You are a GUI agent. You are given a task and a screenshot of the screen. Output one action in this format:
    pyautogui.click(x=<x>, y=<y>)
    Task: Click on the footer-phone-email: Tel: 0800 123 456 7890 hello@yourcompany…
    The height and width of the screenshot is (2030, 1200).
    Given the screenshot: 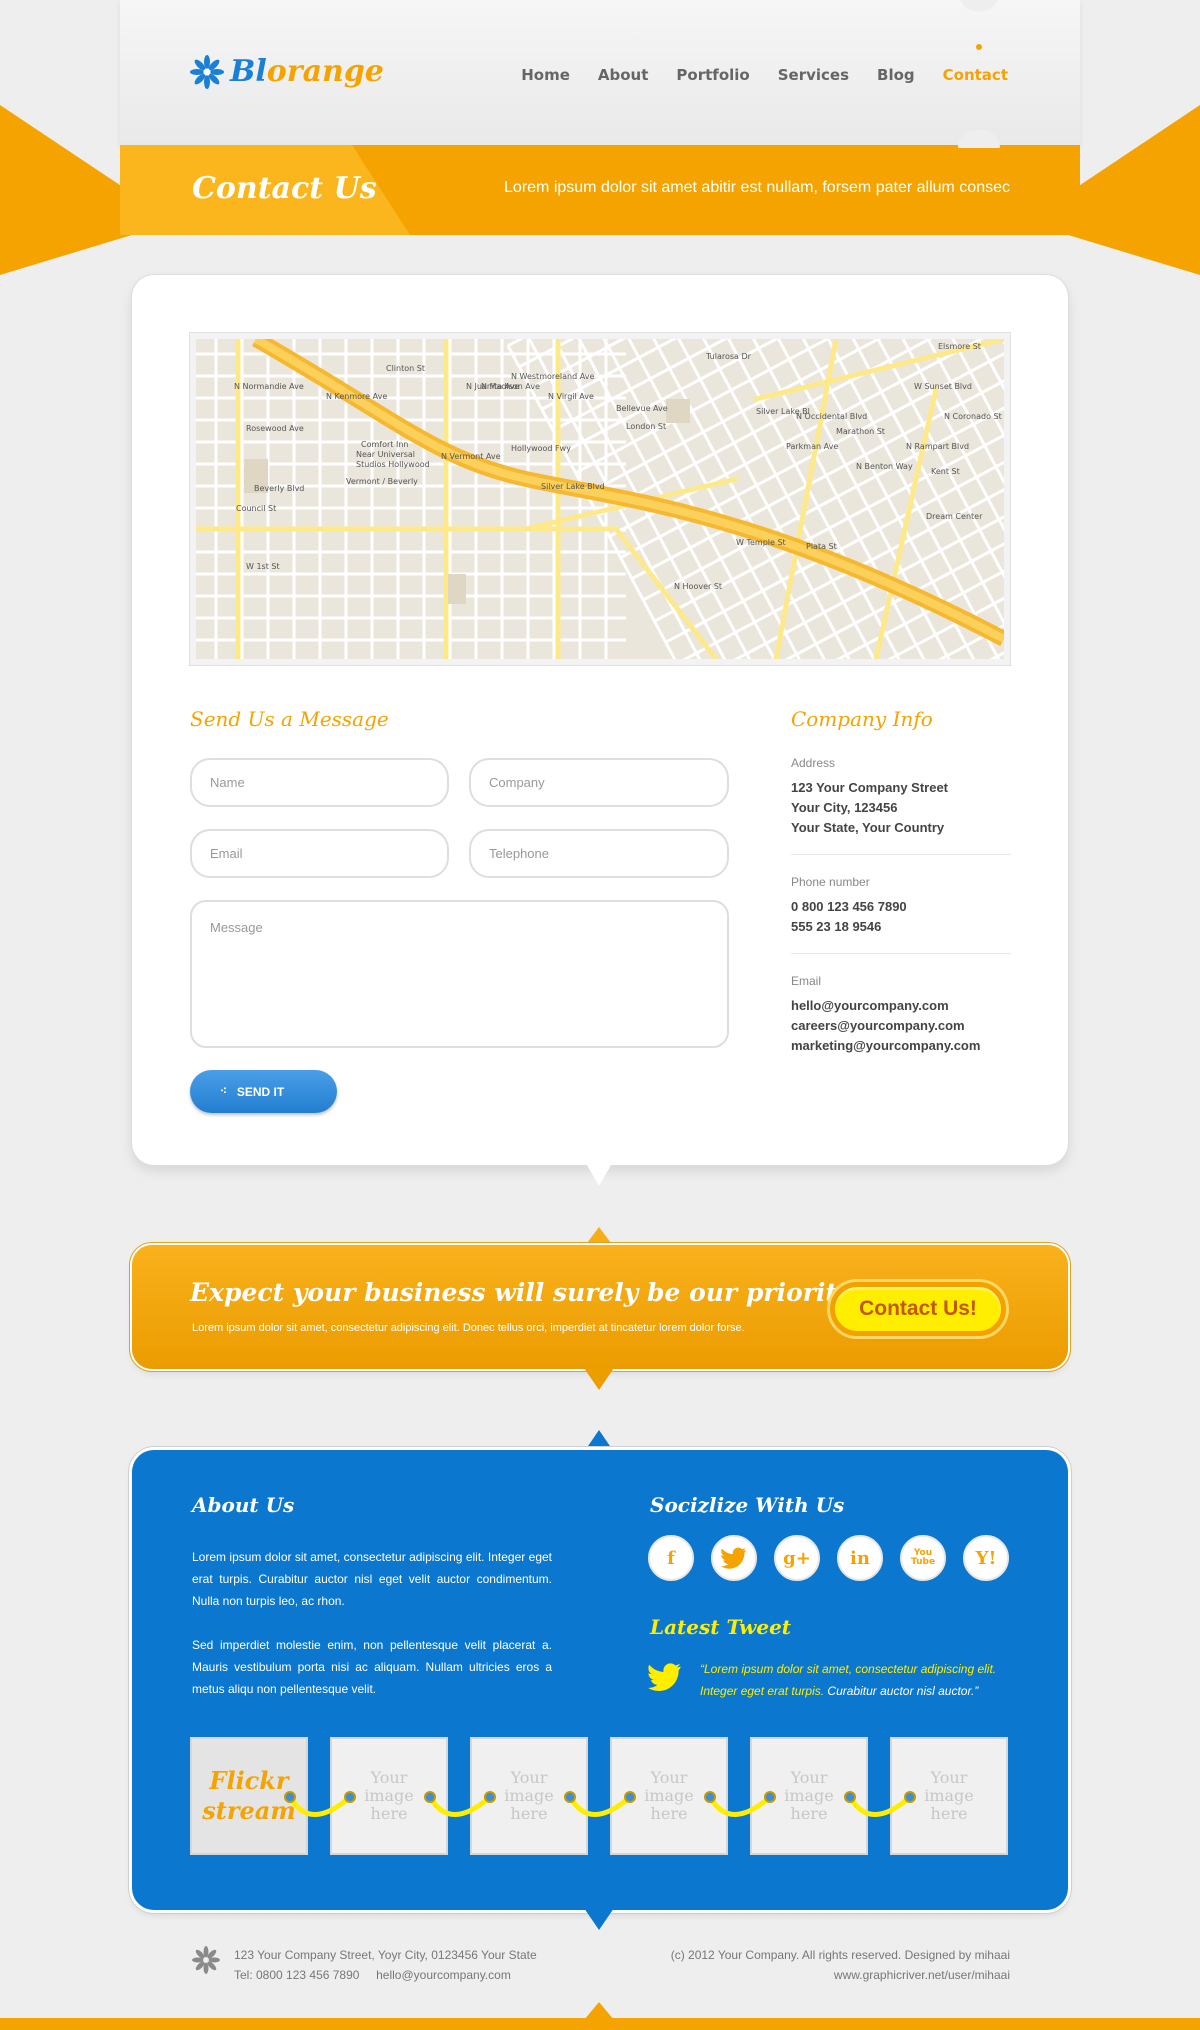 What is the action you would take?
    pyautogui.click(x=385, y=1975)
    